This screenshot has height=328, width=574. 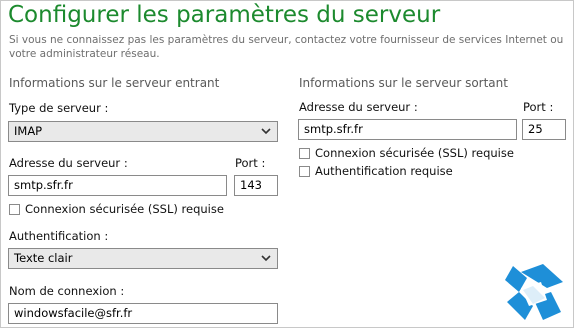 What do you see at coordinates (43, 258) in the screenshot?
I see `auth-value: Texte clair` at bounding box center [43, 258].